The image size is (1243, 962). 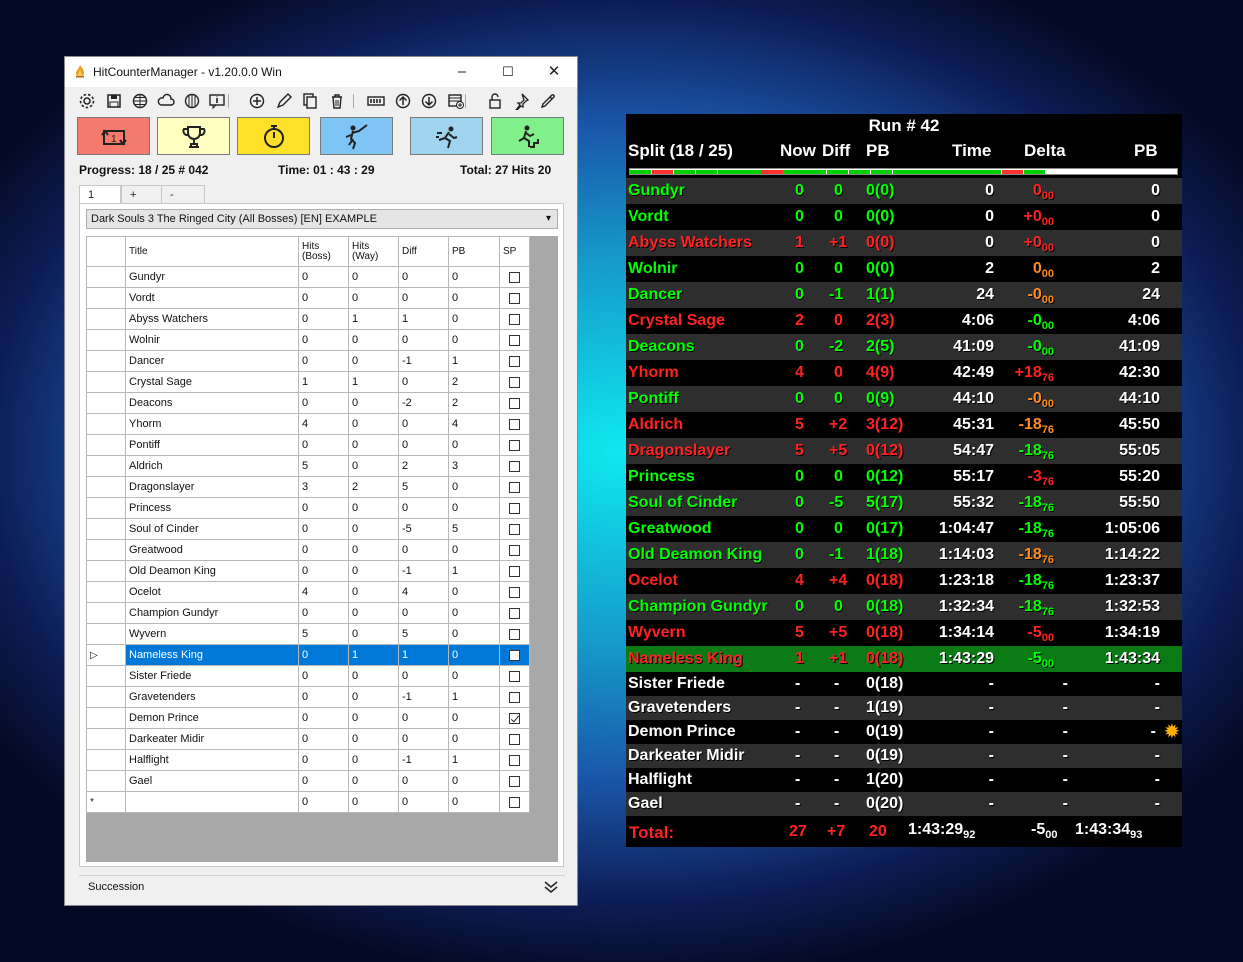 What do you see at coordinates (212, 739) in the screenshot?
I see `cell-title: Darkeater Midir` at bounding box center [212, 739].